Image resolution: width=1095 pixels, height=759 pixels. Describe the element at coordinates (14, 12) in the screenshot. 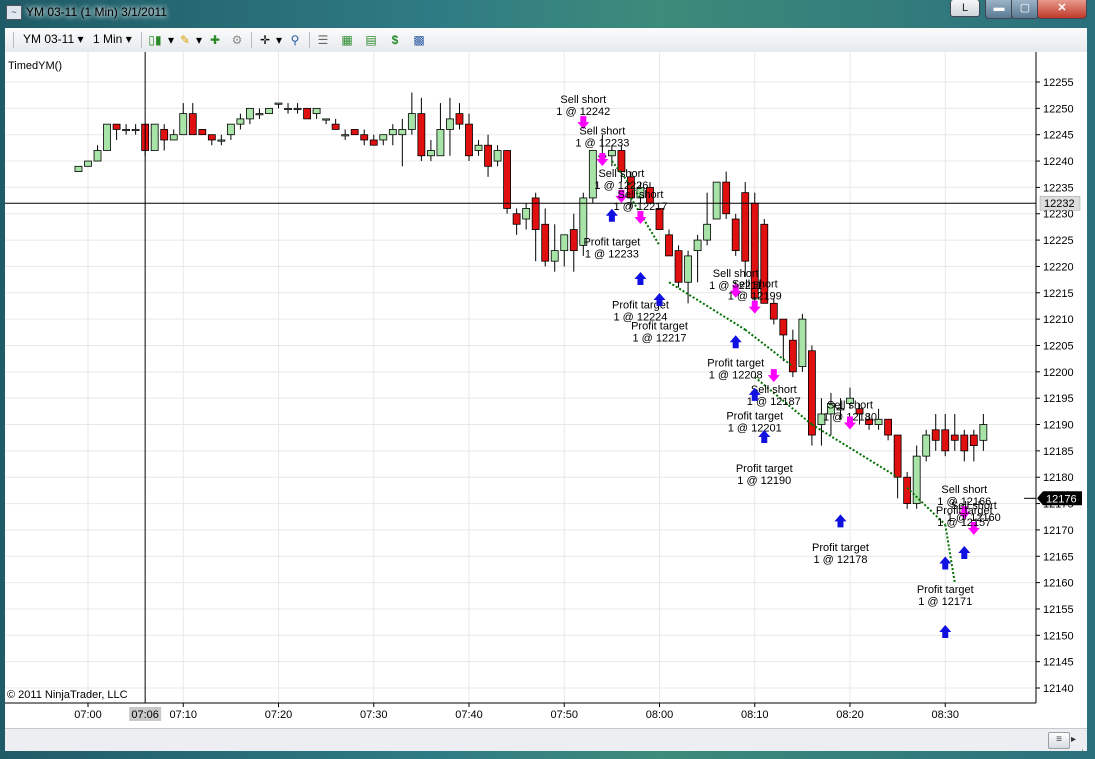

I see `app-icon: ~` at that location.